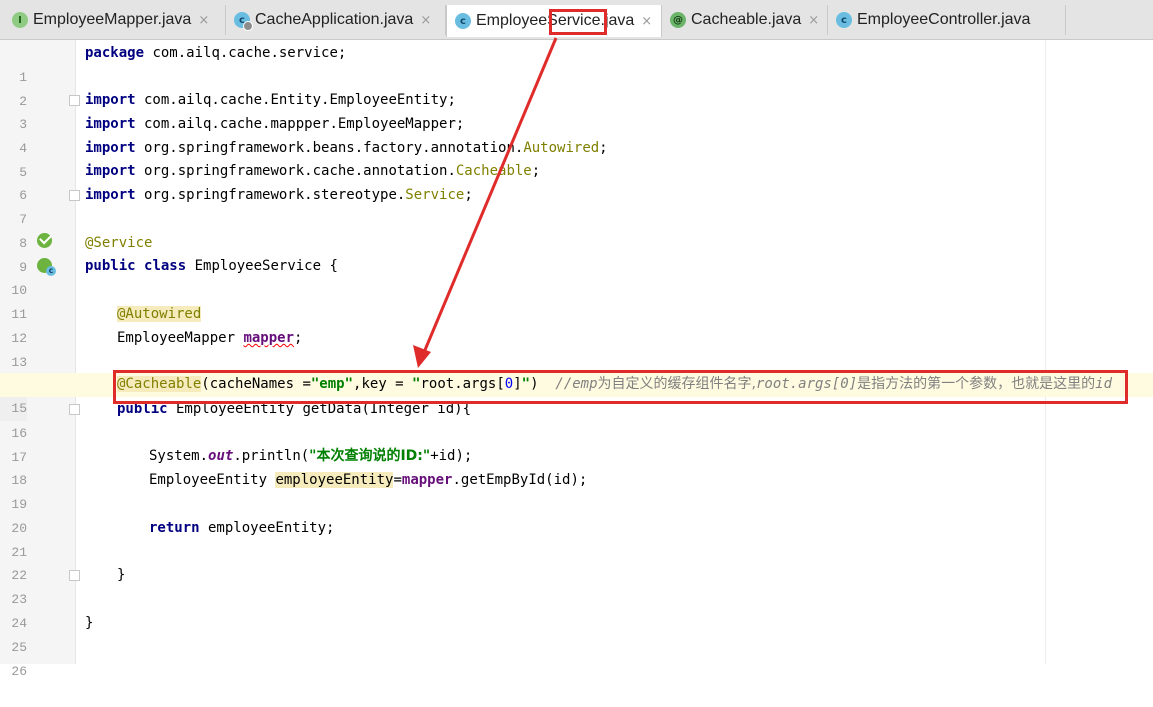 This screenshot has height=707, width=1153. I want to click on code-text: System., so click(179, 456).